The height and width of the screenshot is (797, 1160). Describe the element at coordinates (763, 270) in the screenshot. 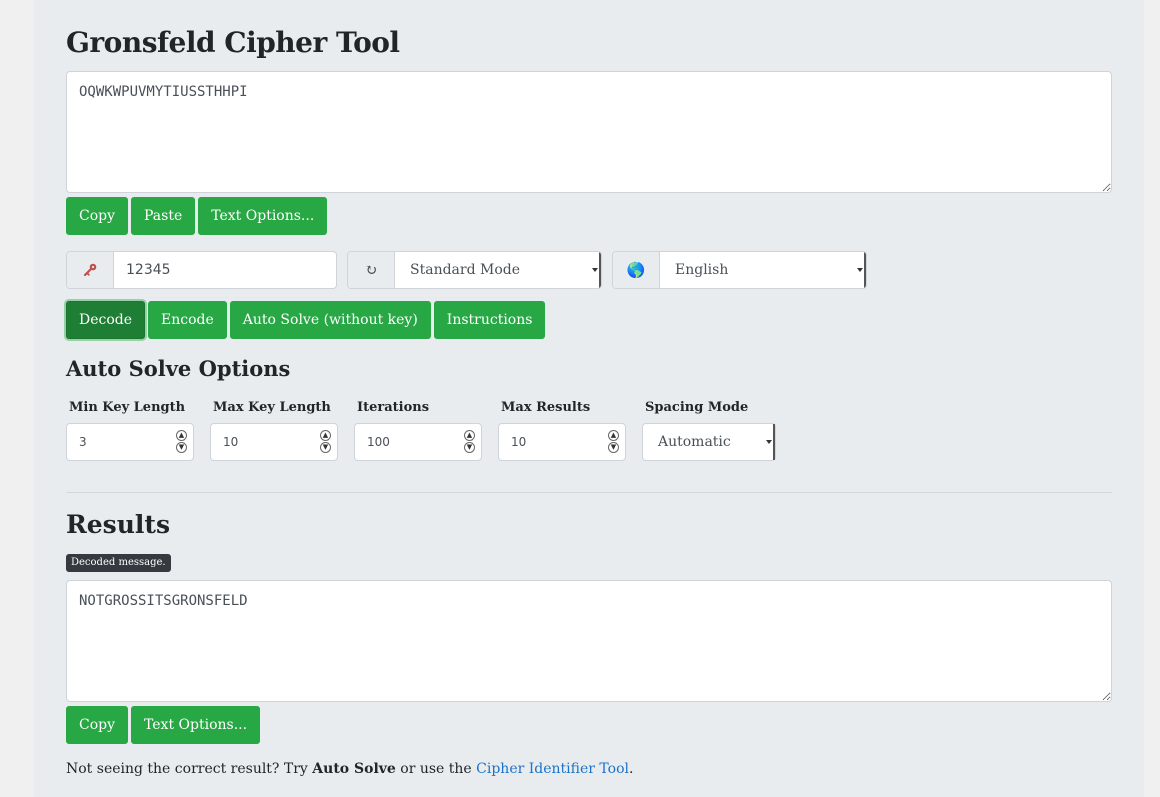

I see `language-select: English` at that location.